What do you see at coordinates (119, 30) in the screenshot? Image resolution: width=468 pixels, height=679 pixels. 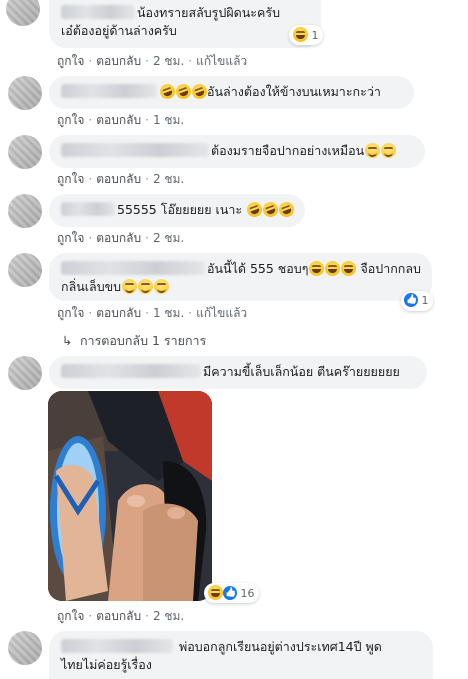 I see `comment-text: เอ๋ต้องอยู่ด้านล่างครับ` at bounding box center [119, 30].